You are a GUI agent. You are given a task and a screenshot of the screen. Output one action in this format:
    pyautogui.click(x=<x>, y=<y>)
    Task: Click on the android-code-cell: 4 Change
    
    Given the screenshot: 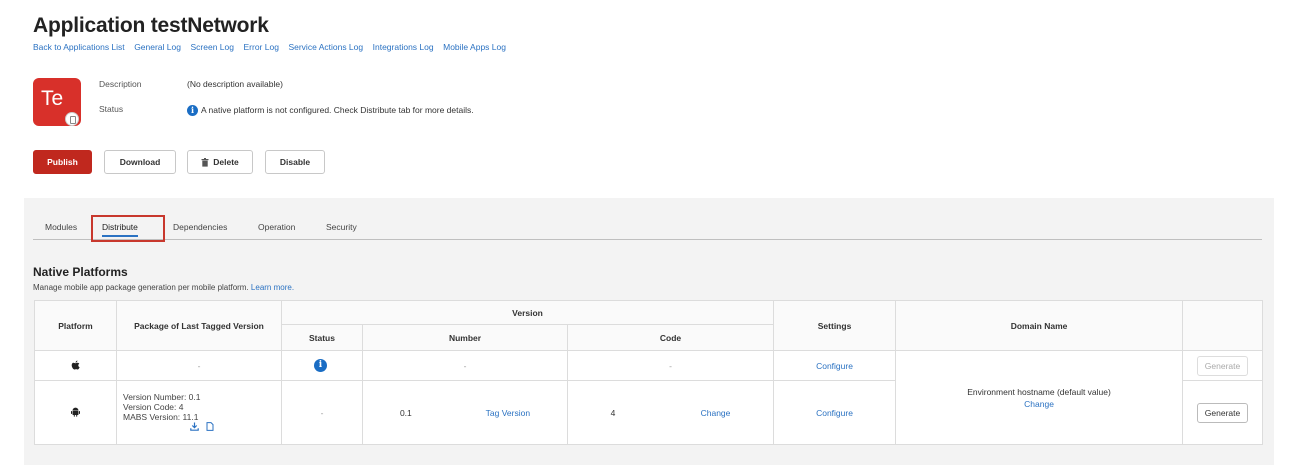 What is the action you would take?
    pyautogui.click(x=670, y=412)
    